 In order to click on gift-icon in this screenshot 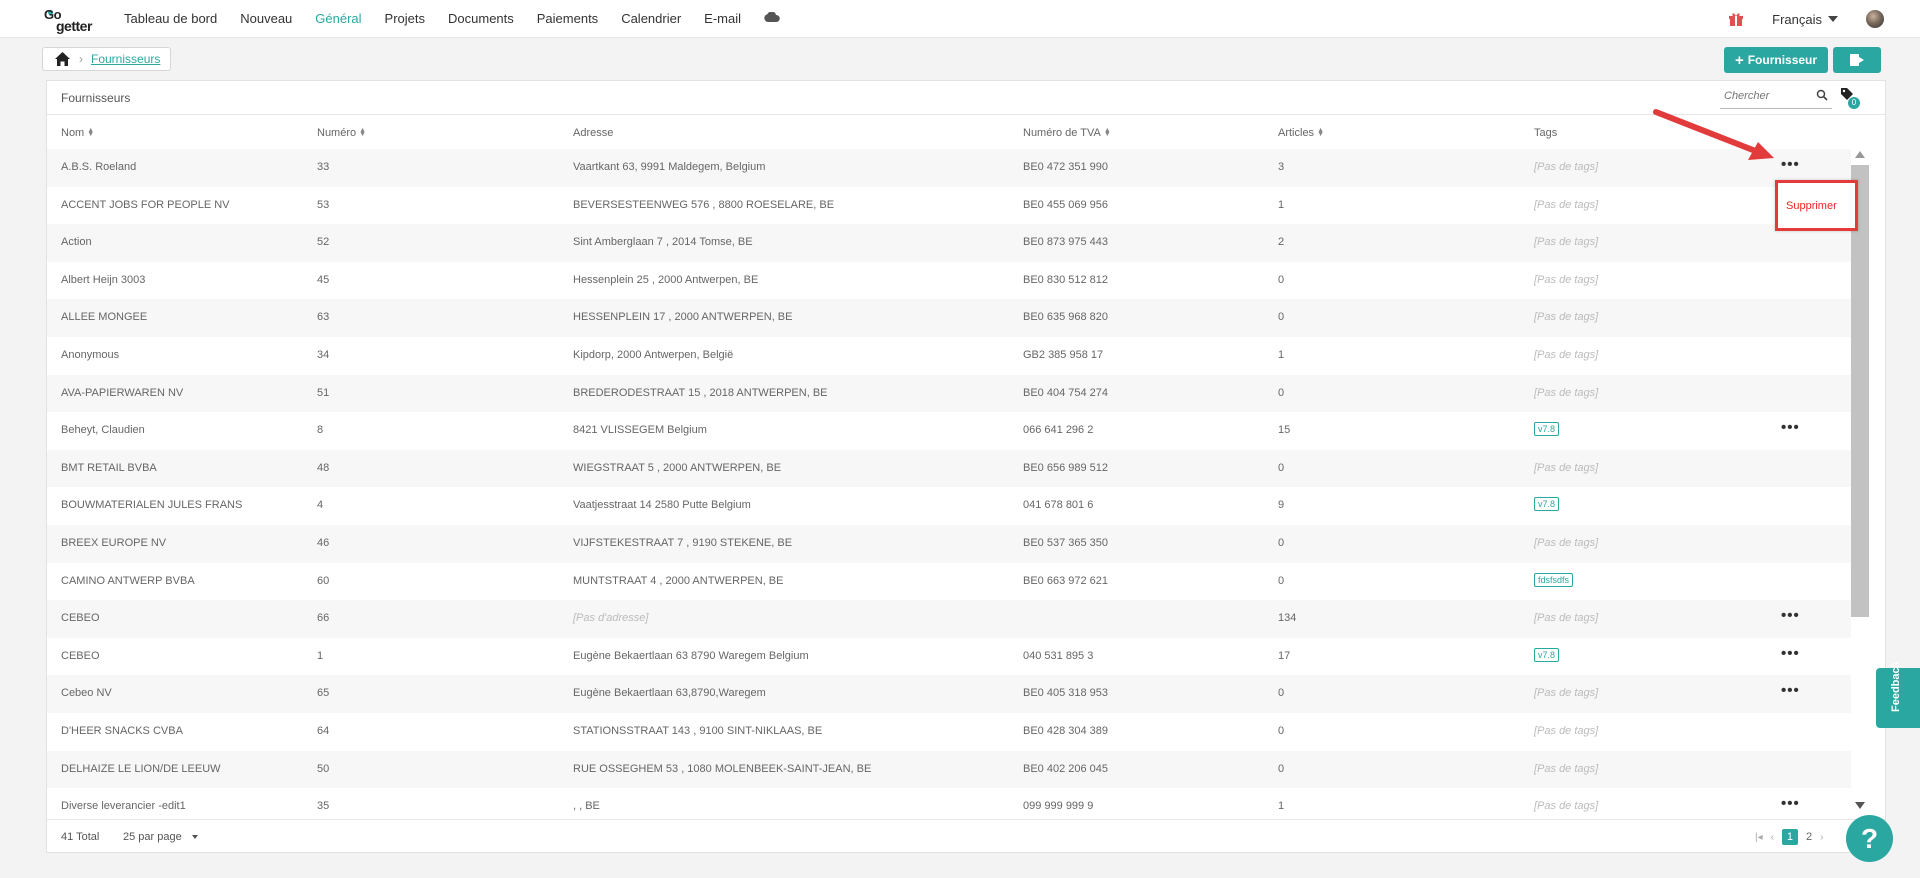, I will do `click(1736, 19)`.